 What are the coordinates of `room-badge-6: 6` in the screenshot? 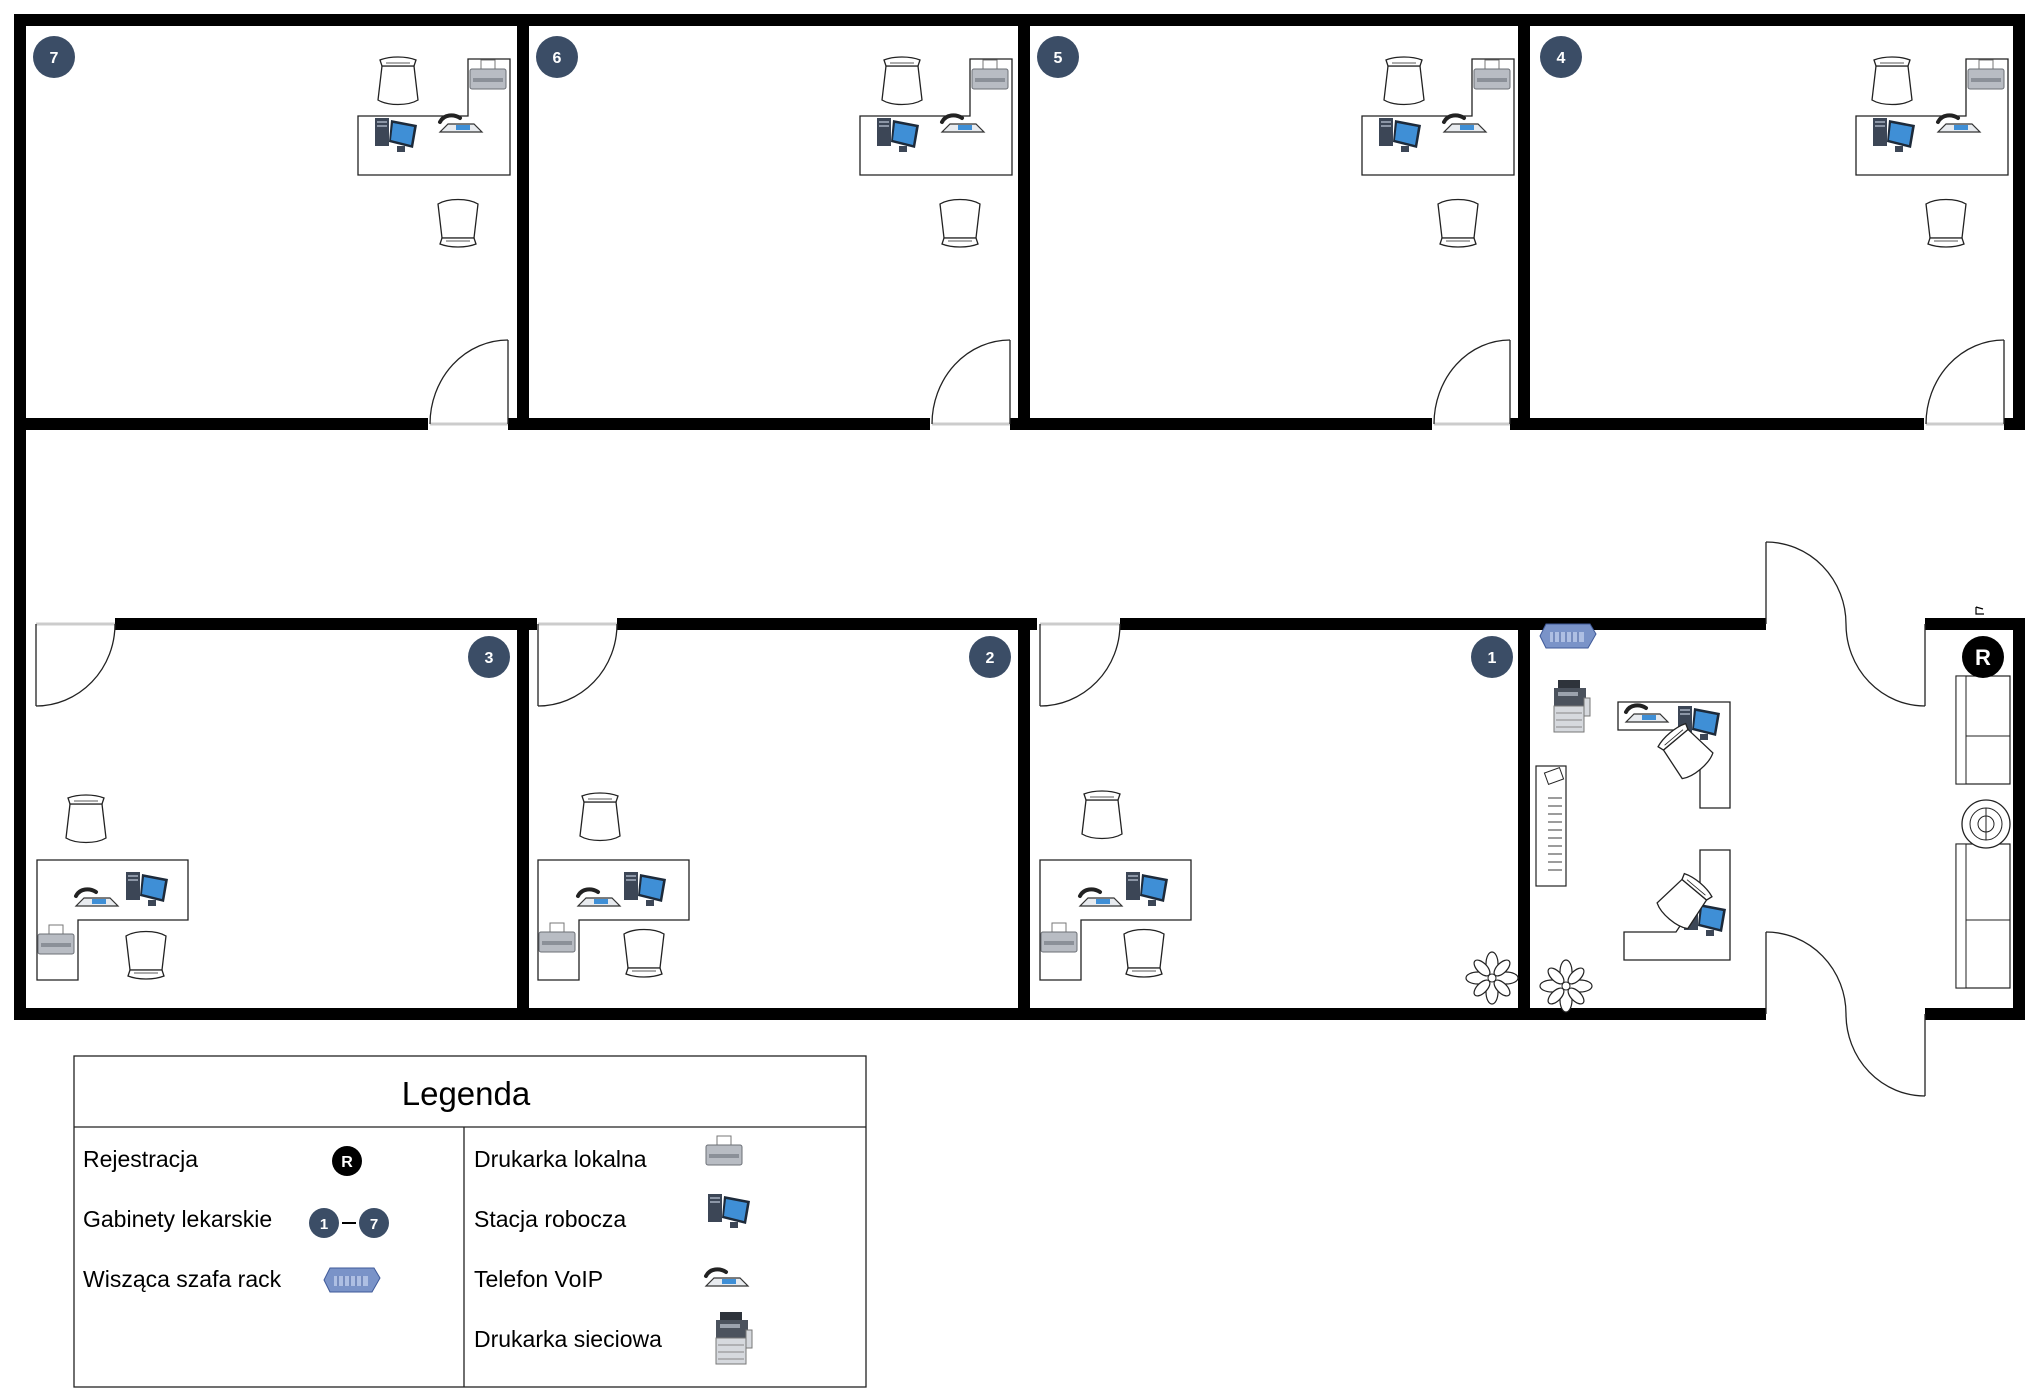 It's located at (557, 57).